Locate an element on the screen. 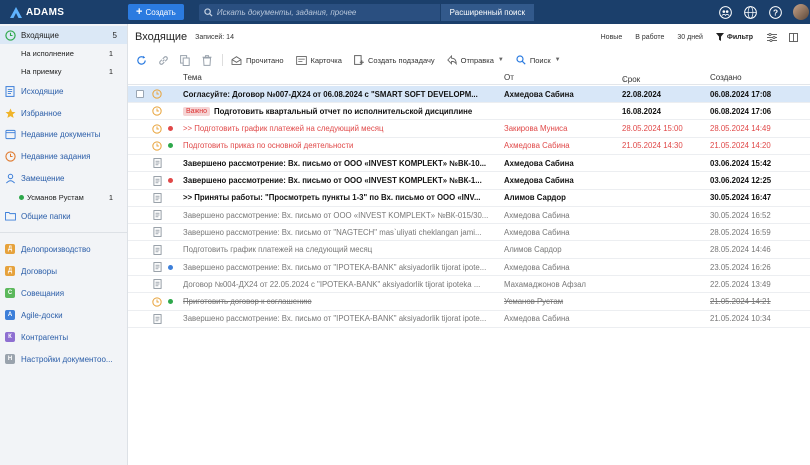  sidebar-item-substitution: Замещение is located at coordinates (63, 178).